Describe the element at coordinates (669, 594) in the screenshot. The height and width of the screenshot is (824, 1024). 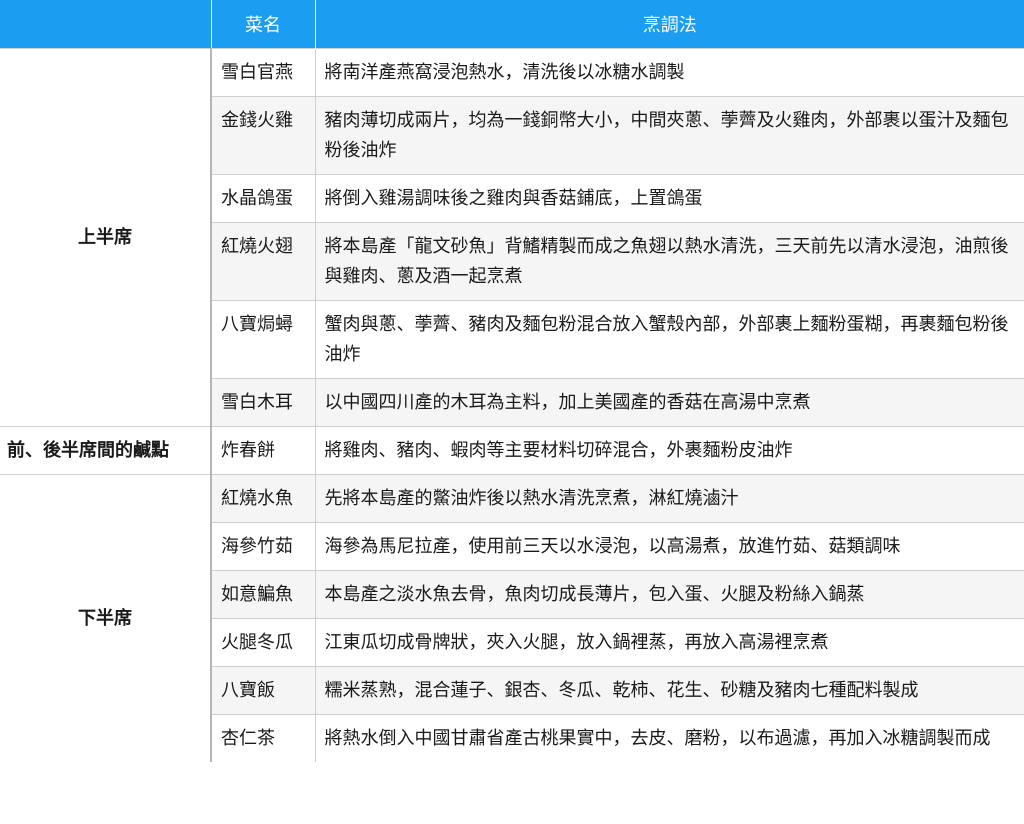
I see `cooking-method: 本島產之淡水魚去骨，魚肉切成長薄片，包入蛋、火腿及粉絲入鍋蒸` at that location.